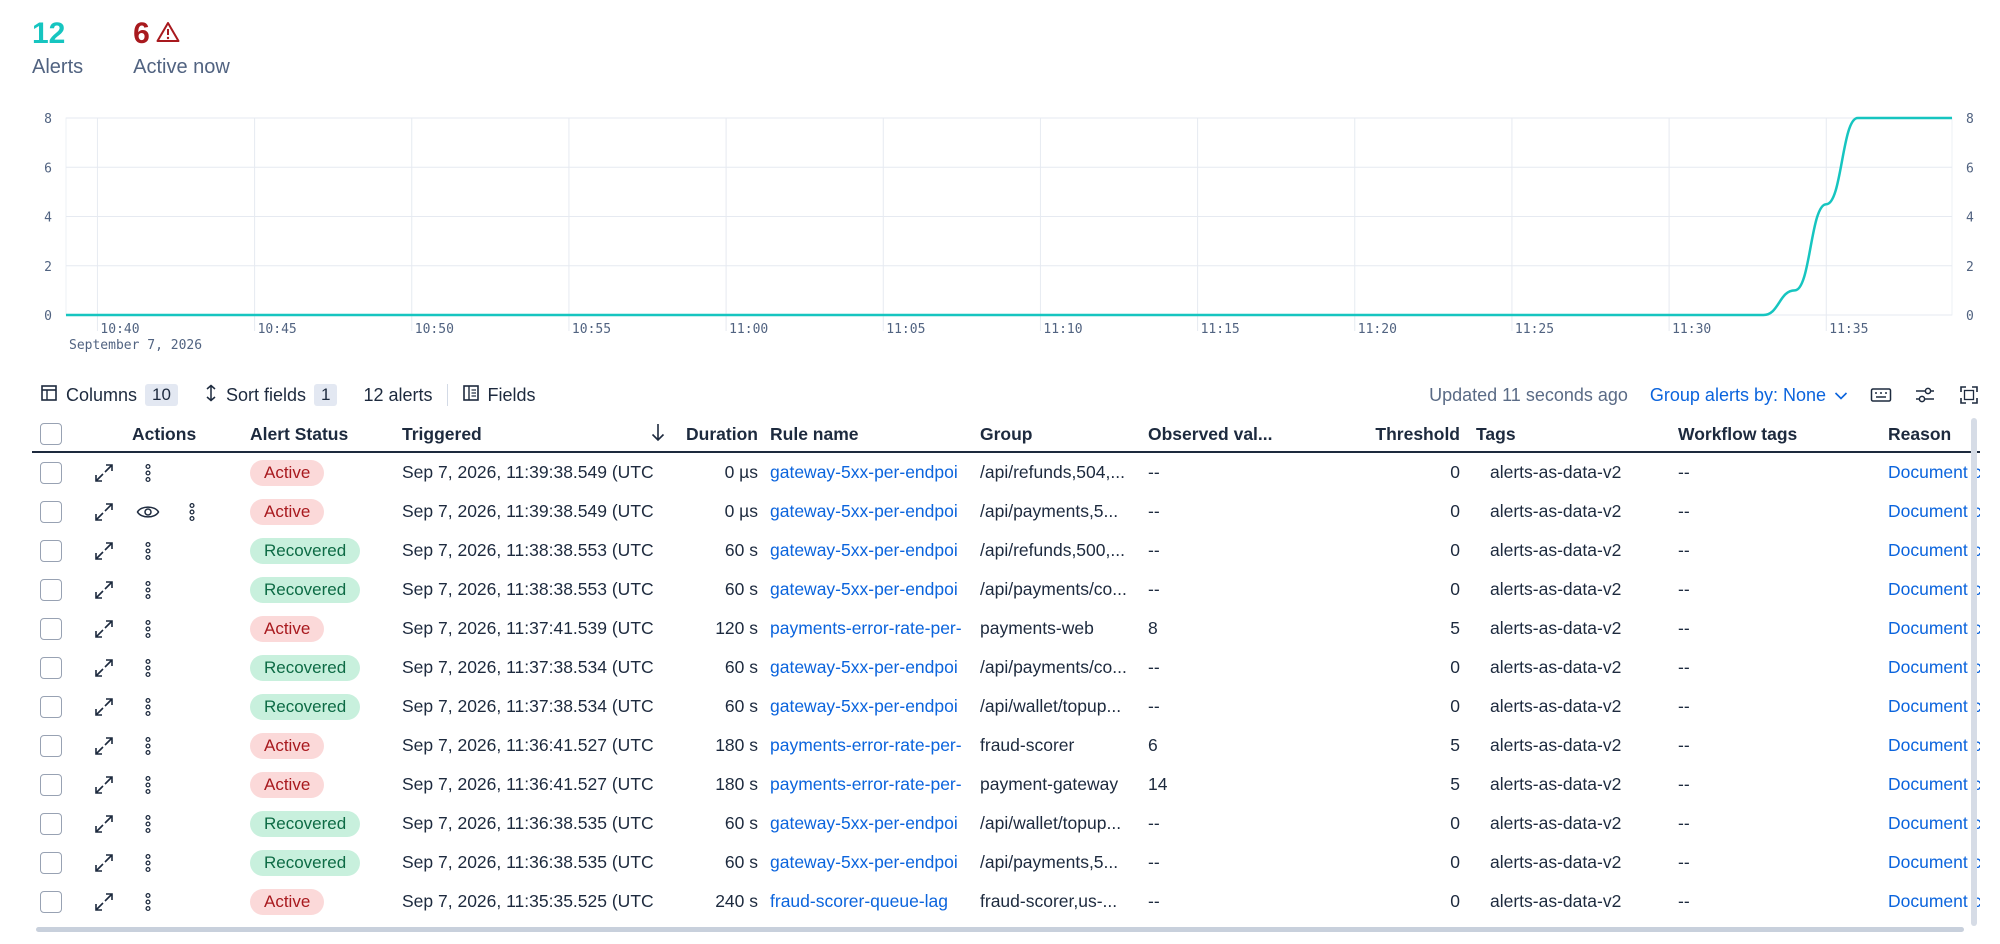  Describe the element at coordinates (109, 395) in the screenshot. I see `columns-button: Columns 10` at that location.